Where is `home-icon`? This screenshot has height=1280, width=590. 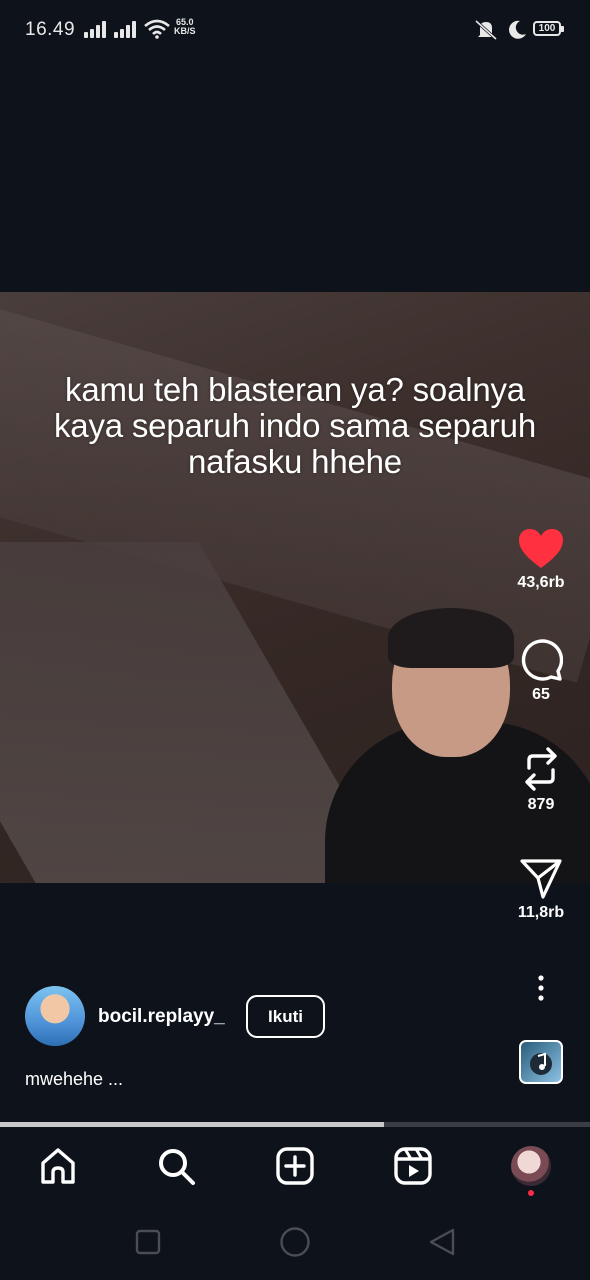
home-icon is located at coordinates (58, 1166).